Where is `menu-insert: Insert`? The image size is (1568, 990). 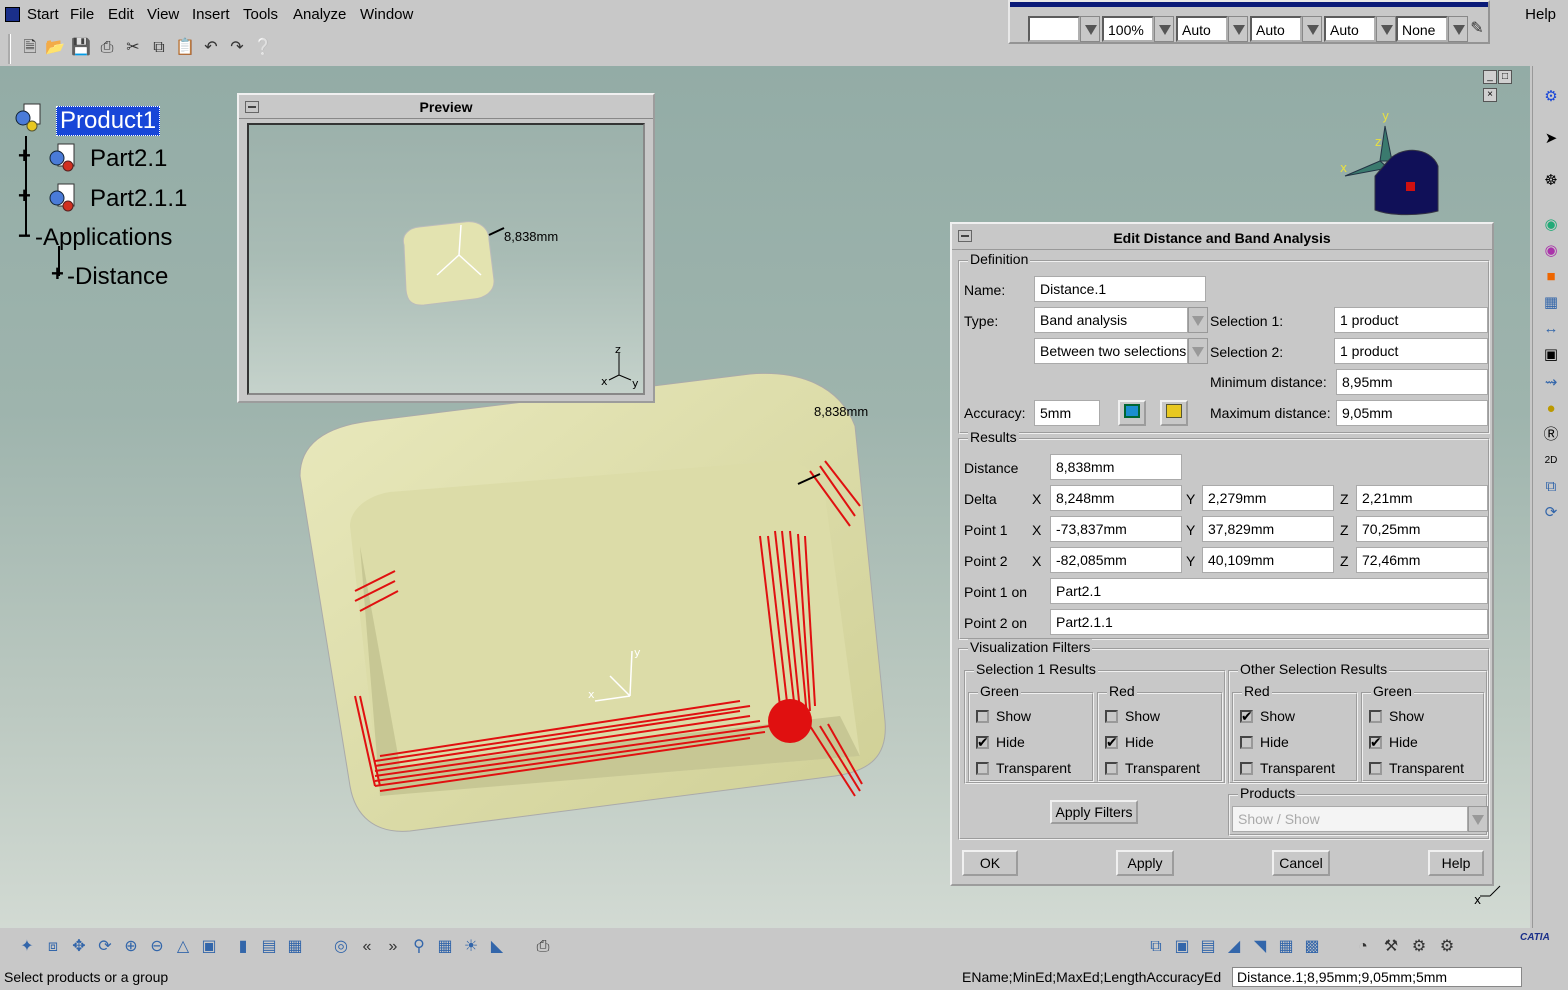 menu-insert: Insert is located at coordinates (211, 14).